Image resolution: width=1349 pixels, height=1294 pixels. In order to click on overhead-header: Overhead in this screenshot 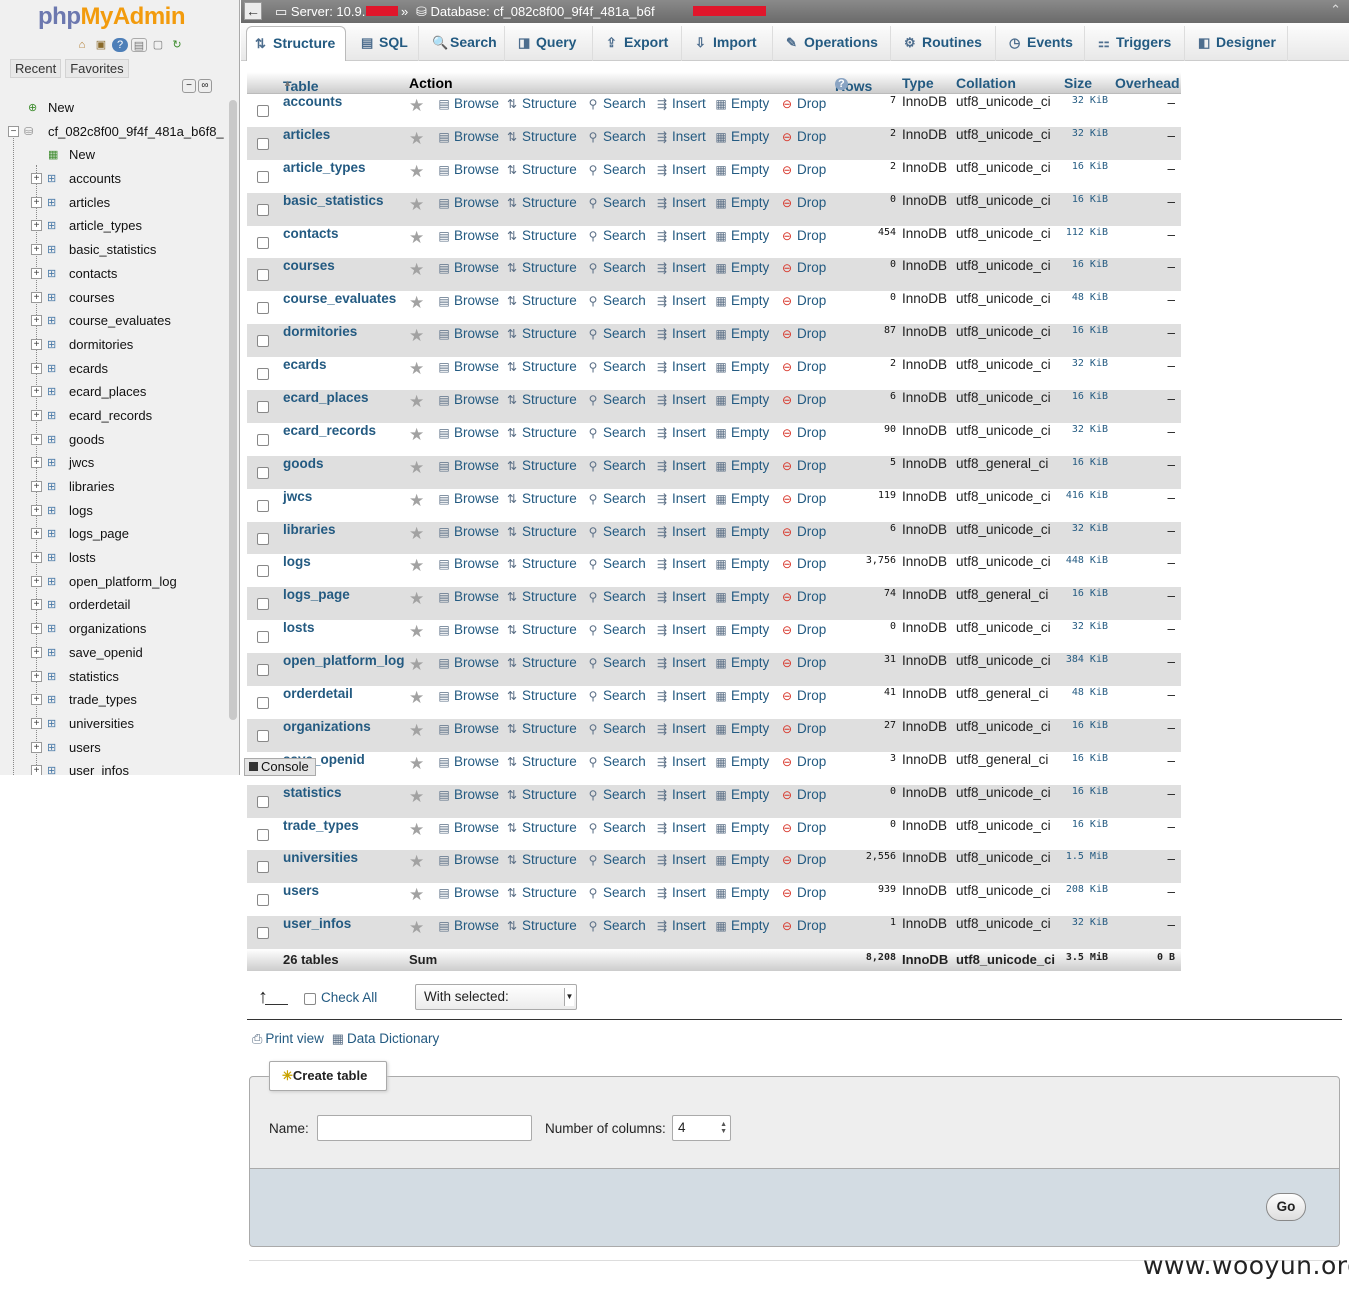, I will do `click(1147, 83)`.